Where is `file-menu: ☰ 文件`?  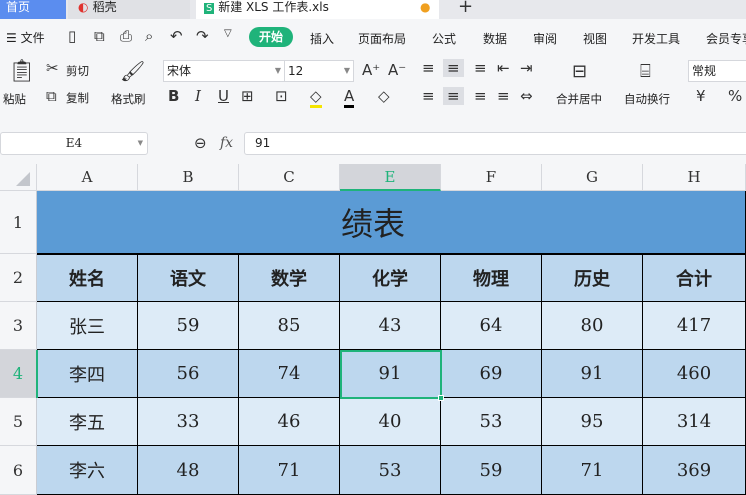 file-menu: ☰ 文件 is located at coordinates (25, 37).